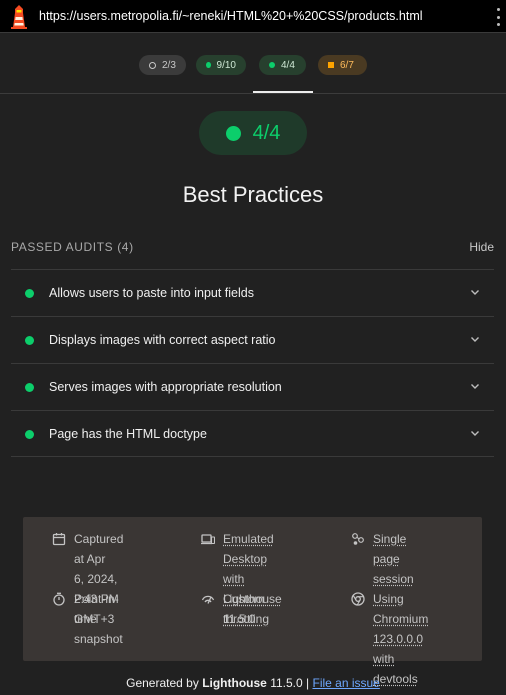  I want to click on audit-item: Page has the HTML doctype, so click(252, 433).